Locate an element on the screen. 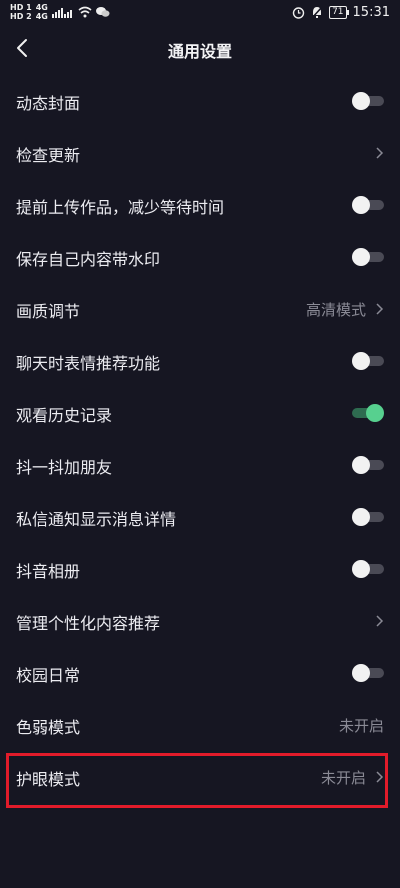  setting-row: 提前上传作品，减少等待时间 is located at coordinates (200, 205).